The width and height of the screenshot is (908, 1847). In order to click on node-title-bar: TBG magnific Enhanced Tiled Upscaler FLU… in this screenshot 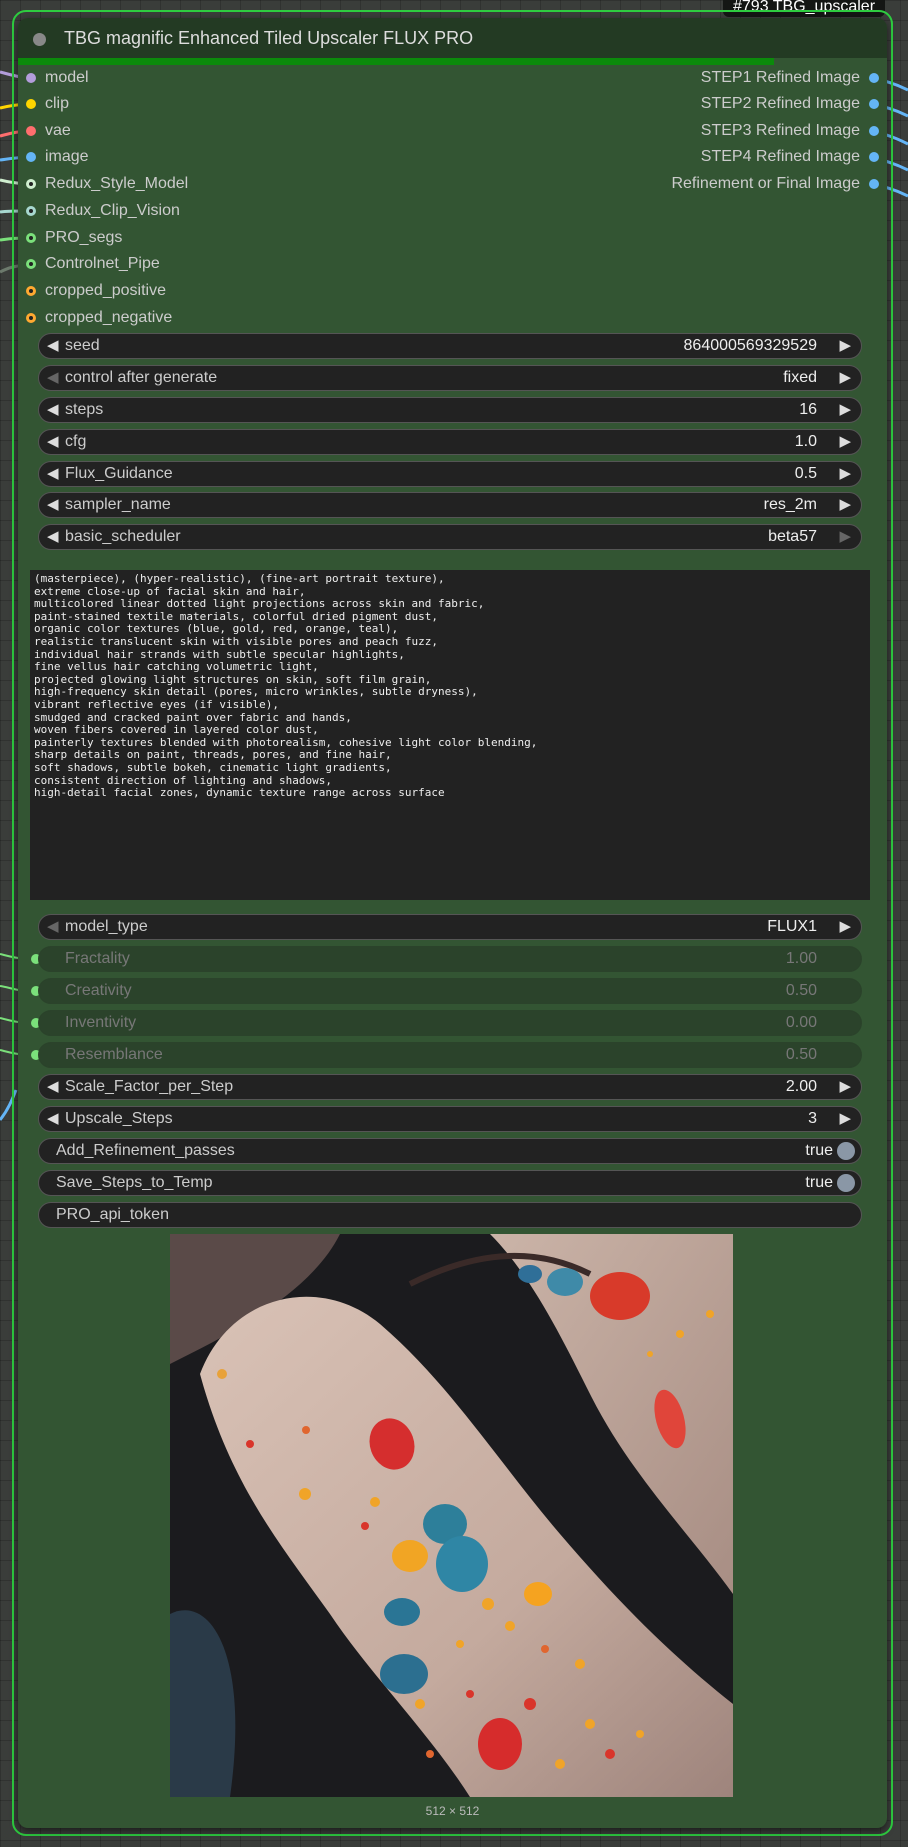, I will do `click(452, 38)`.